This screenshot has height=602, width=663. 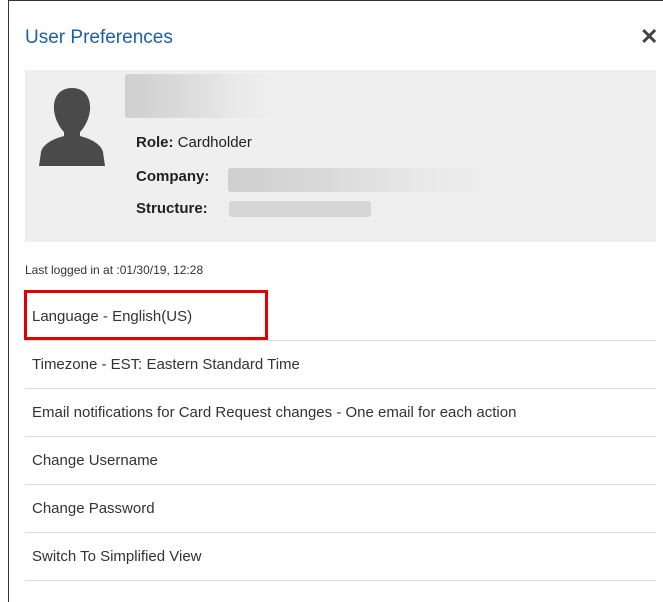 What do you see at coordinates (649, 37) in the screenshot?
I see `close-icon: ✕` at bounding box center [649, 37].